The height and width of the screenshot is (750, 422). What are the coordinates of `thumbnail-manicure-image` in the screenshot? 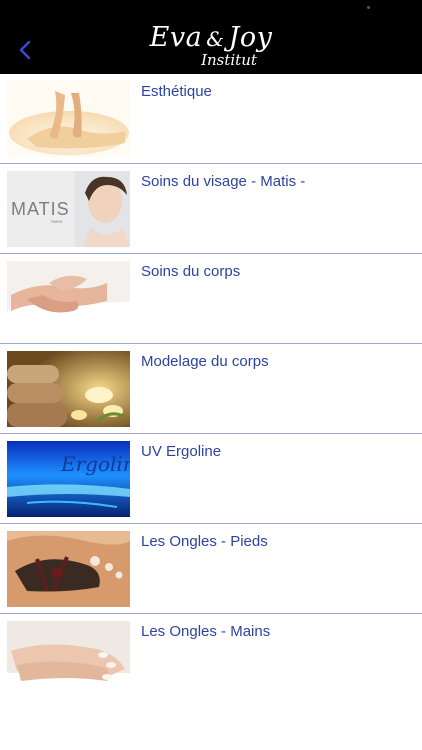 It's located at (68, 659).